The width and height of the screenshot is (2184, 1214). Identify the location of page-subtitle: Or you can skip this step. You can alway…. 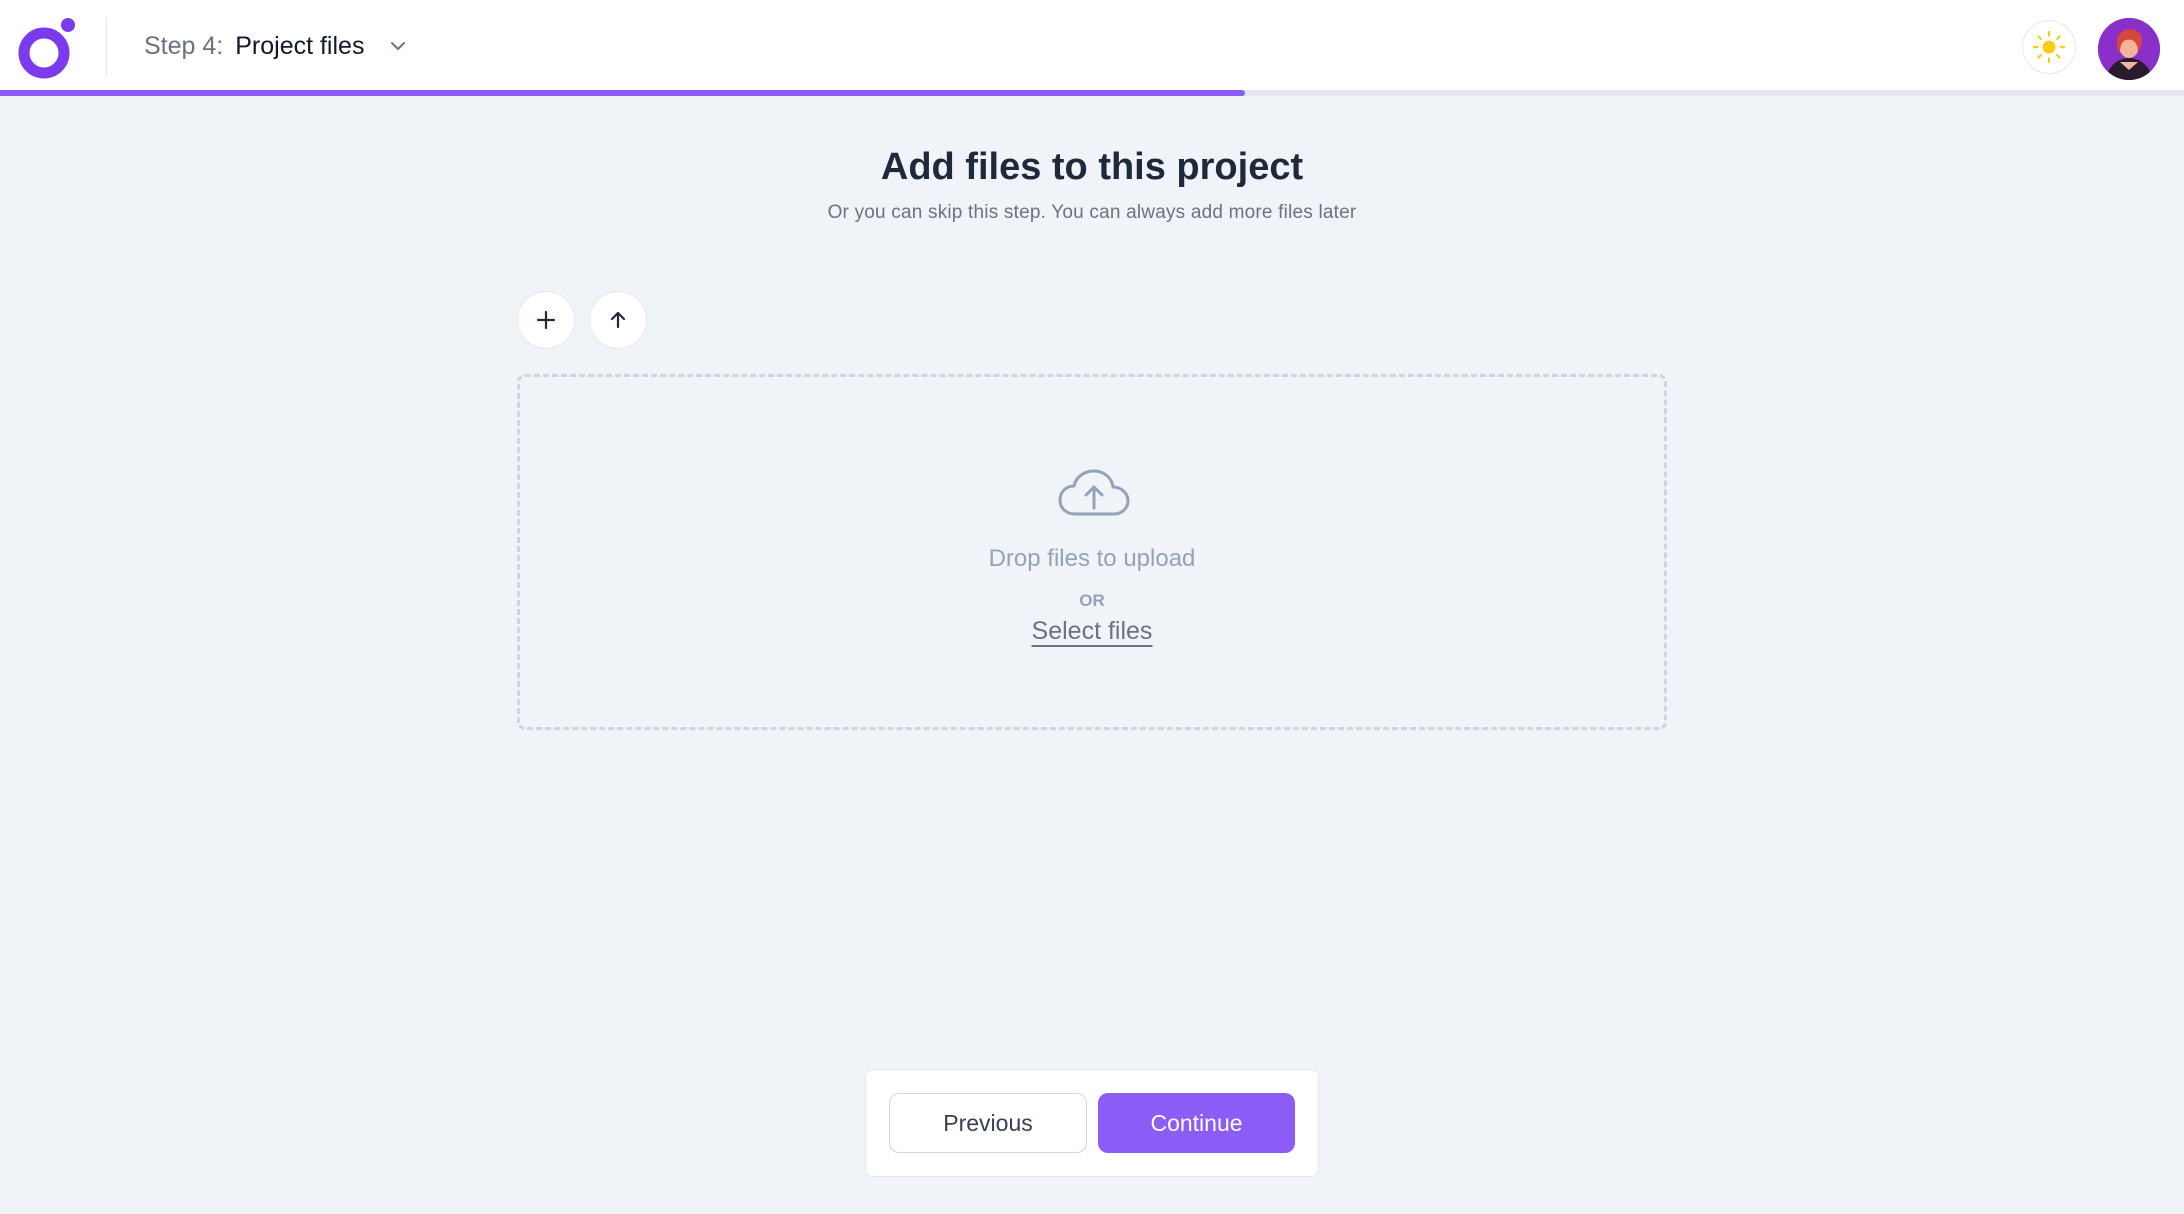
(1092, 212).